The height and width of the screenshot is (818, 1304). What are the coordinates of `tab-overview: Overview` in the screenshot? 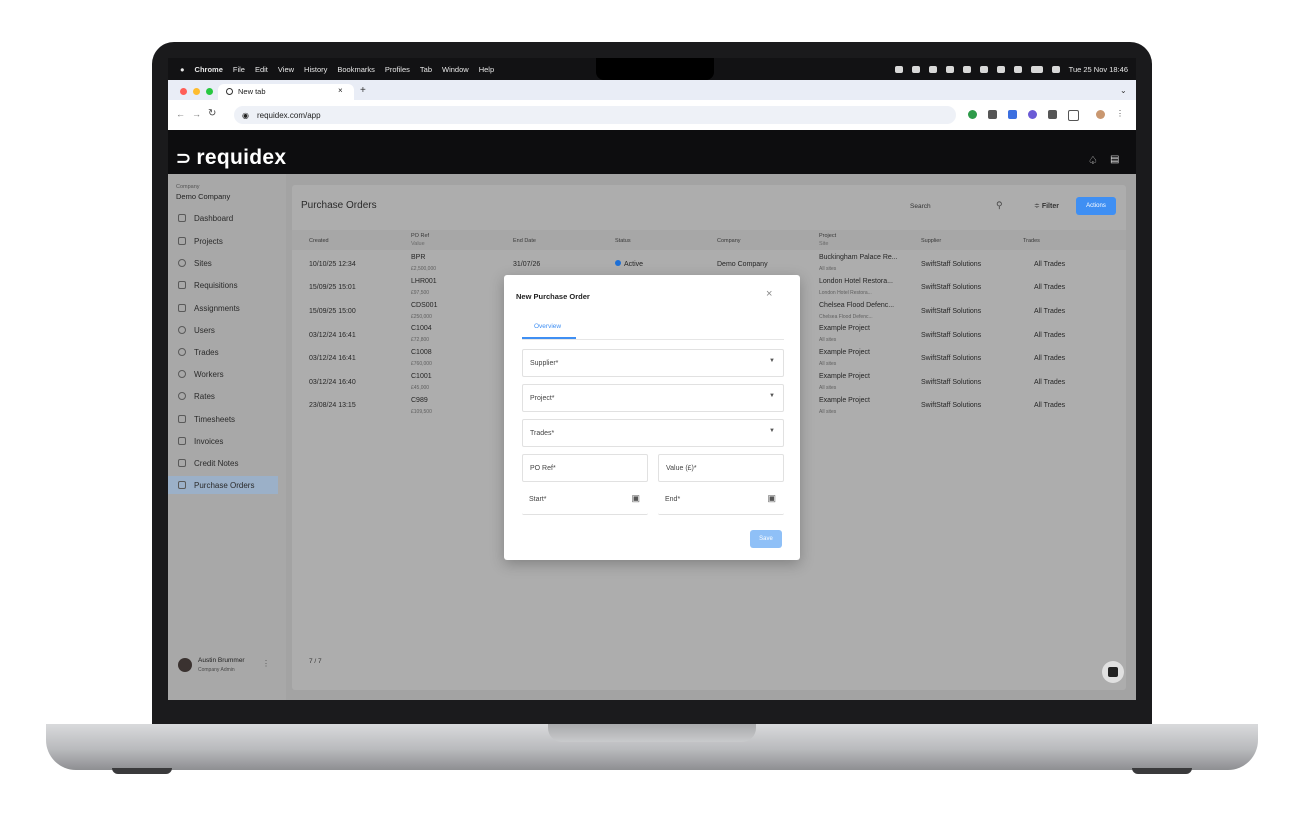 It's located at (547, 326).